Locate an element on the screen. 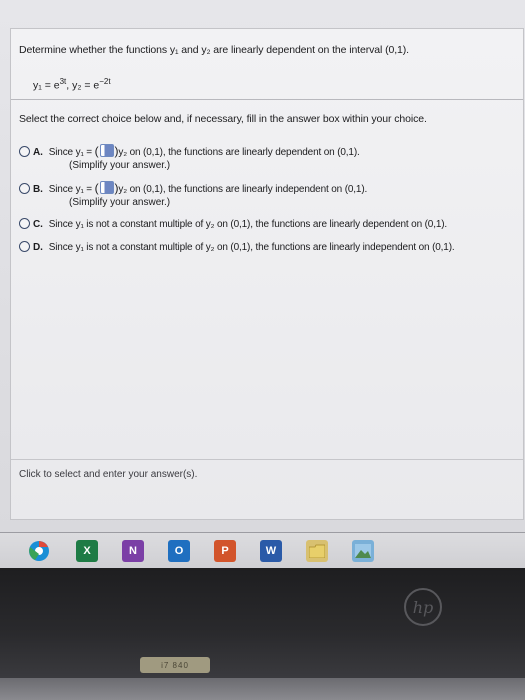 This screenshot has height=700, width=525. function-definitions: y₁ = e3t, y₂ = e−2t is located at coordinates (72, 84).